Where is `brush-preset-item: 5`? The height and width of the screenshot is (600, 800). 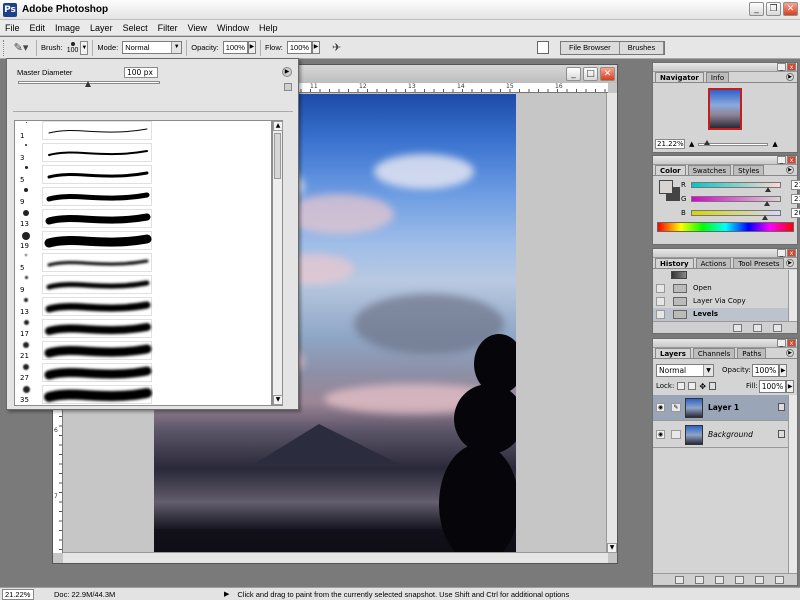
brush-preset-item: 5 is located at coordinates (143, 263).